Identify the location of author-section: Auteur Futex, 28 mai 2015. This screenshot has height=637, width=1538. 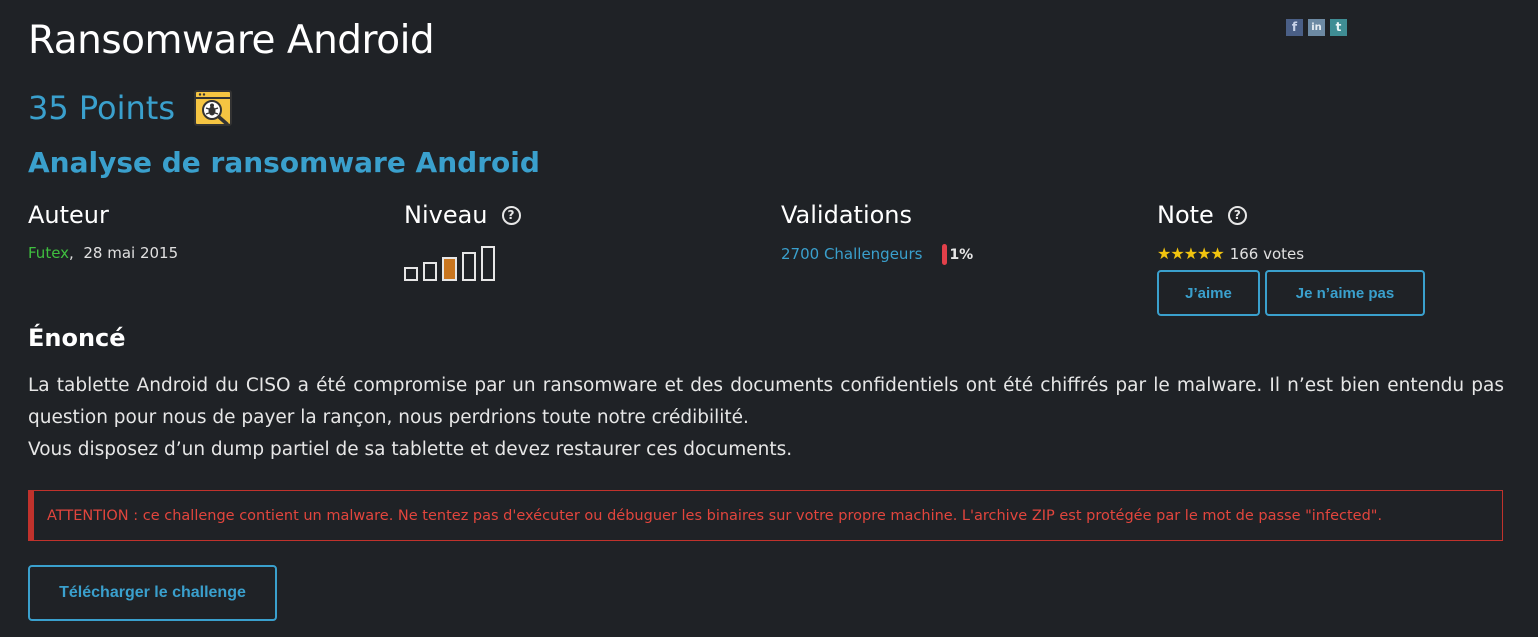
(103, 231).